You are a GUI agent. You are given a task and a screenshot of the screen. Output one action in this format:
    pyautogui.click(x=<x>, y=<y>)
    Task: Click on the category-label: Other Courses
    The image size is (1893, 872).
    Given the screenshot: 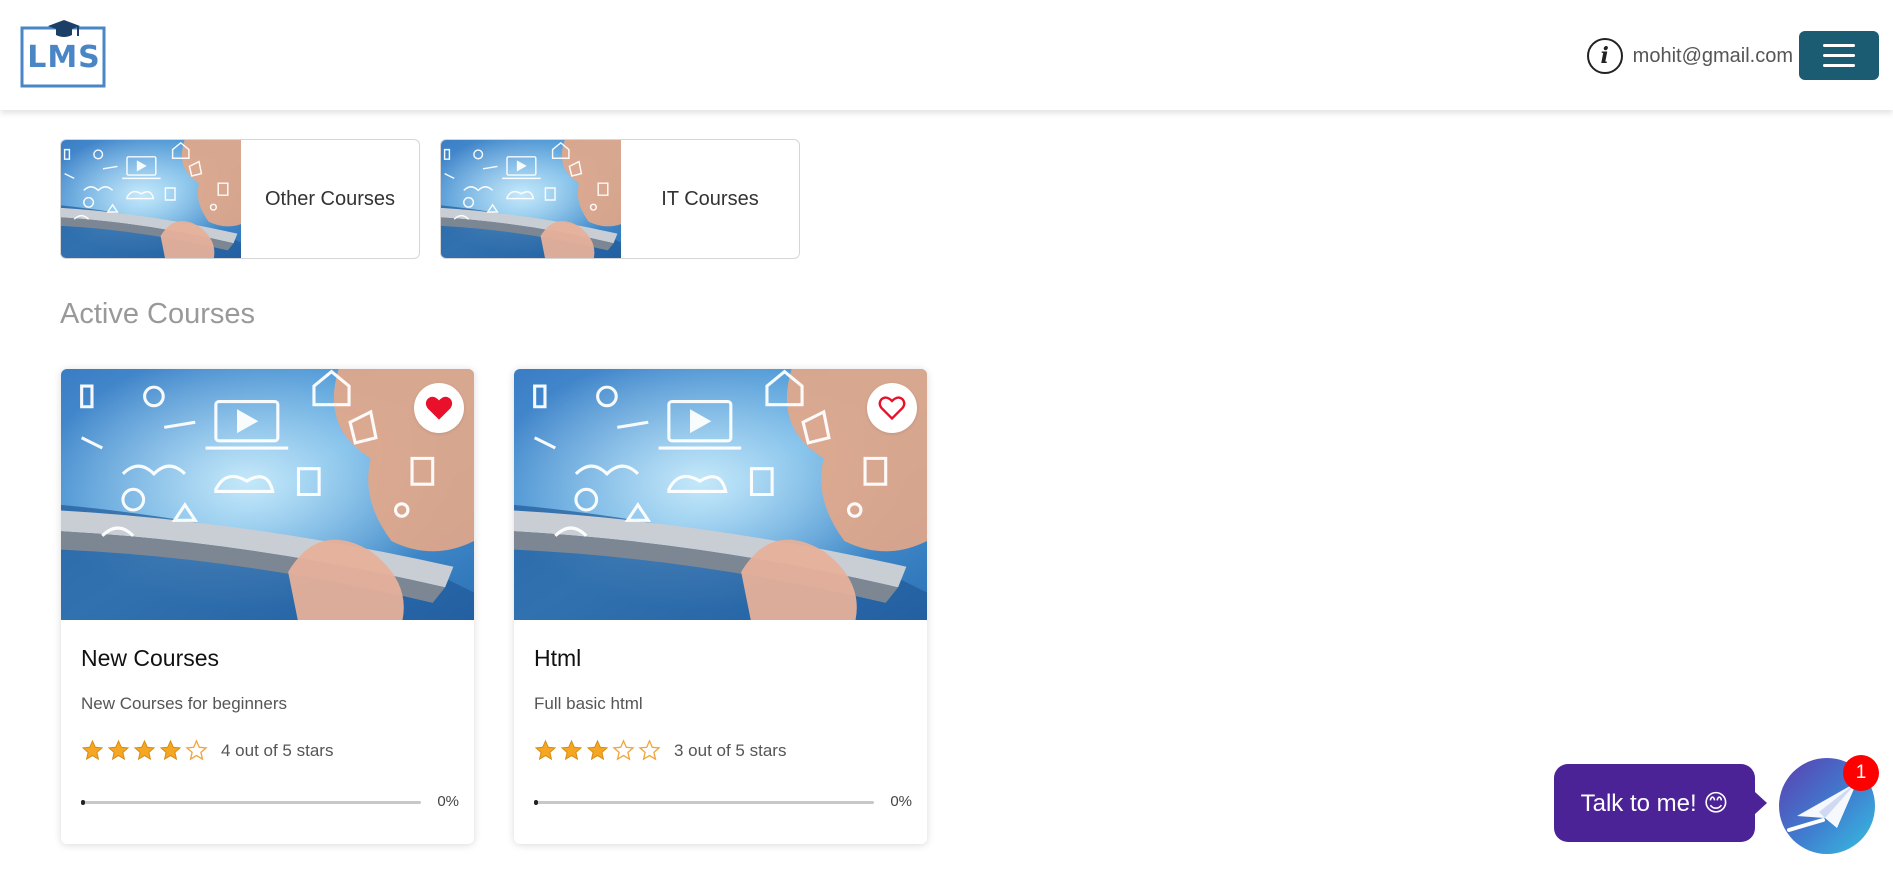 What is the action you would take?
    pyautogui.click(x=330, y=198)
    